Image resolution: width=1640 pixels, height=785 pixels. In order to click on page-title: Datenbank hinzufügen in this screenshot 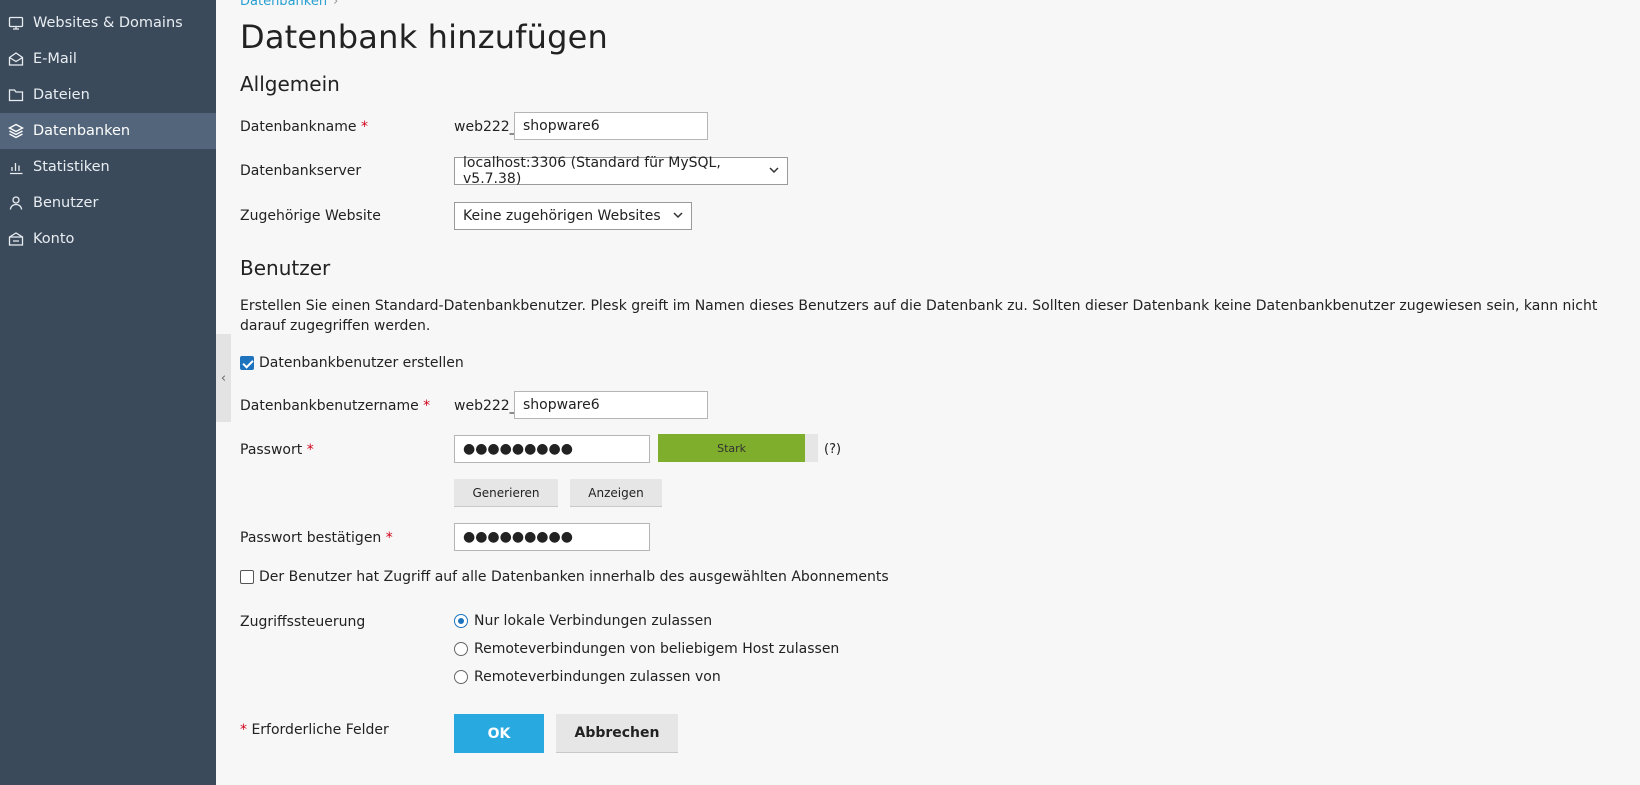, I will do `click(424, 37)`.